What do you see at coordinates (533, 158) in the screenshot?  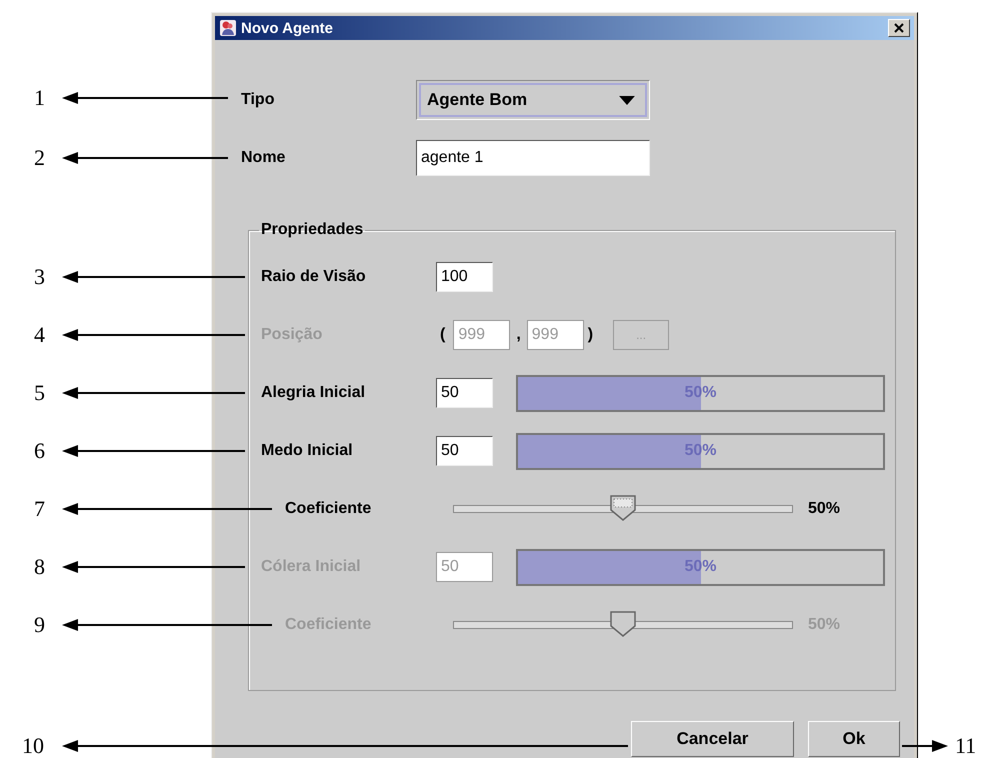 I see `name-field: agente 1` at bounding box center [533, 158].